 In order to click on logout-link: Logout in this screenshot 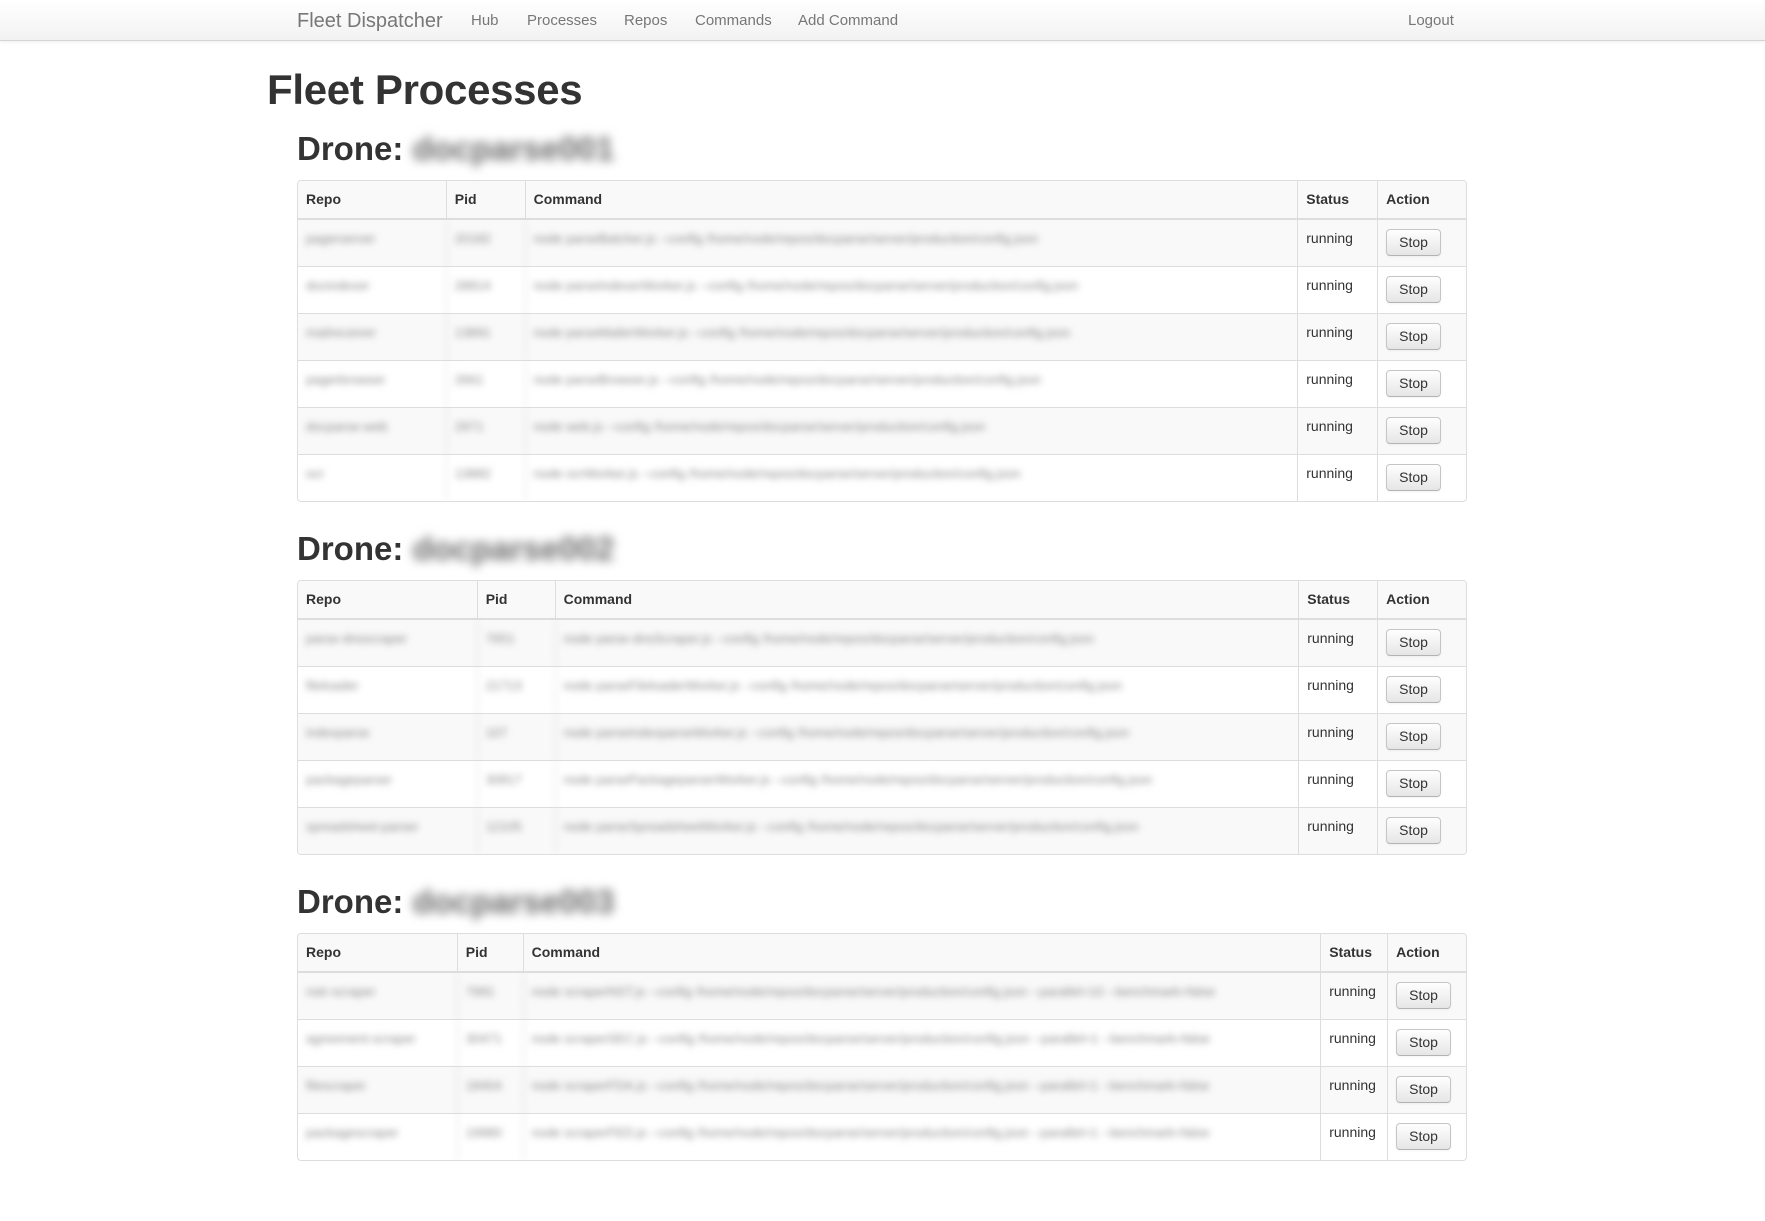, I will do `click(1431, 20)`.